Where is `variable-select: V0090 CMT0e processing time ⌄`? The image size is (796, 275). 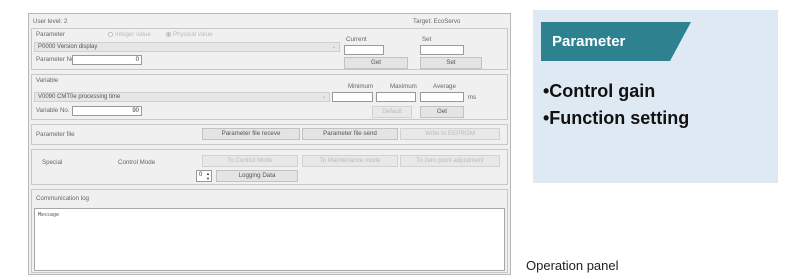
variable-select: V0090 CMT0e processing time ⌄ is located at coordinates (182, 97).